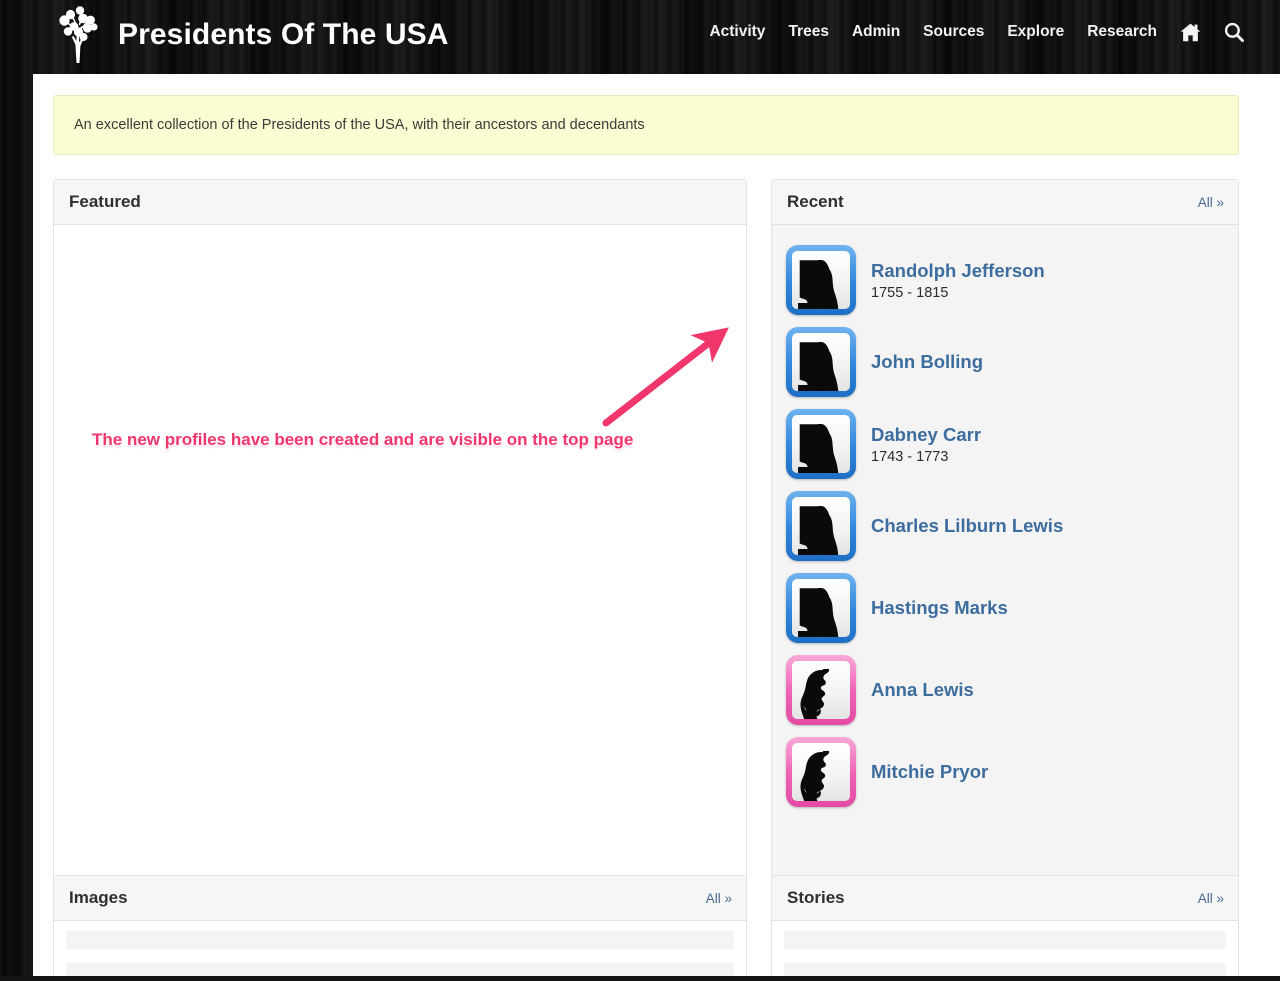  Describe the element at coordinates (1035, 32) in the screenshot. I see `nav-item-explore: Explore` at that location.